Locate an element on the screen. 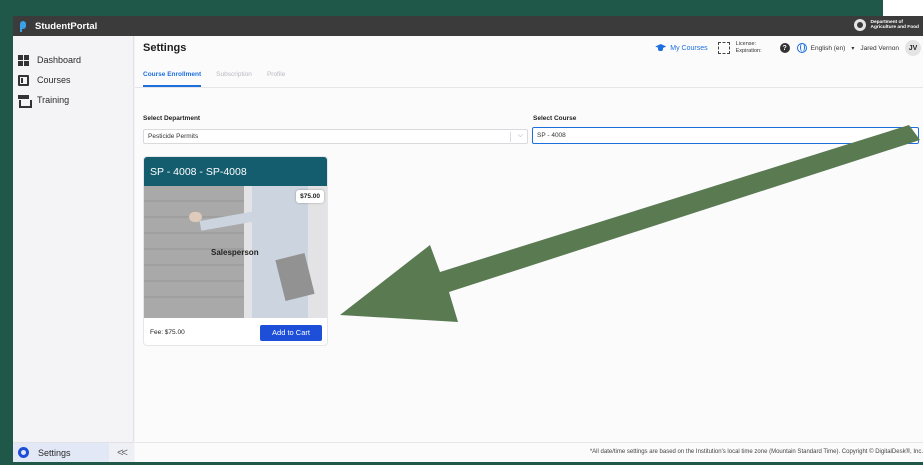  course-card-footer: Fee: $75.00 Add to Cart is located at coordinates (235, 331).